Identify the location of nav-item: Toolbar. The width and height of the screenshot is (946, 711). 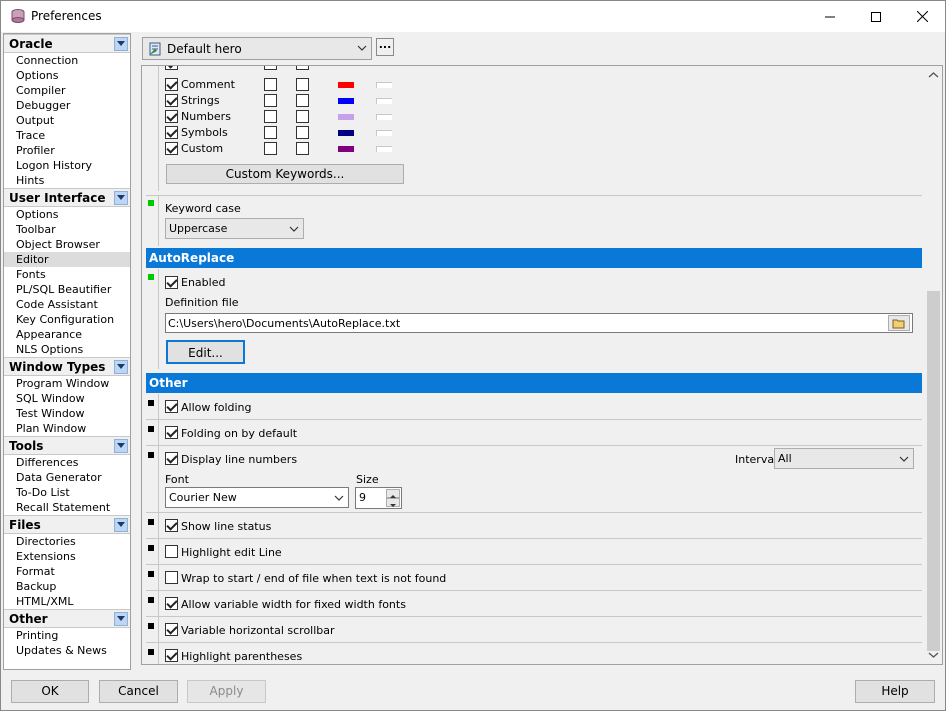
(67, 229).